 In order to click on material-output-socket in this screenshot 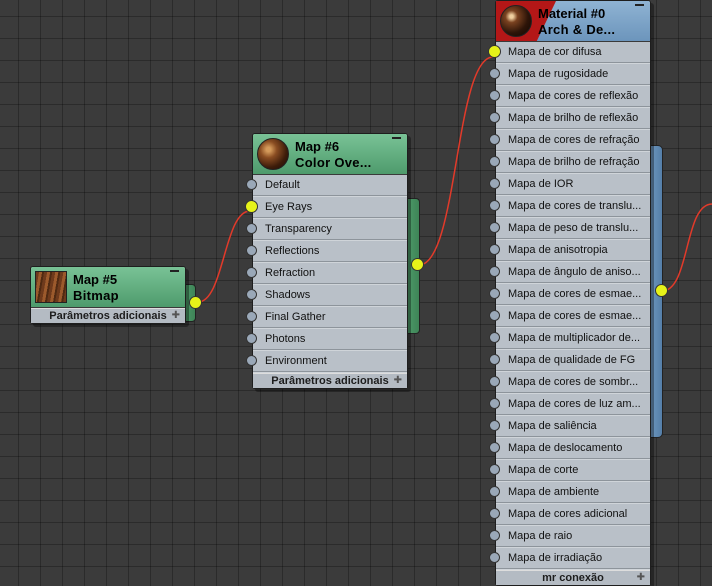, I will do `click(661, 290)`.